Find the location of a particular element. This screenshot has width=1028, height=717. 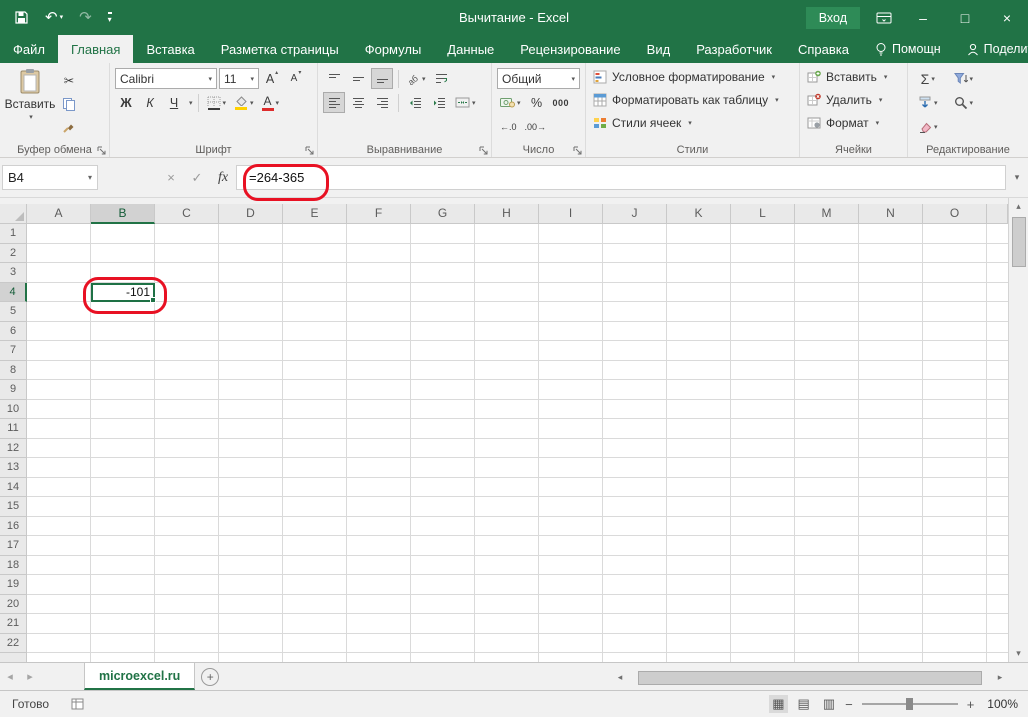

cell-B12 is located at coordinates (123, 448).